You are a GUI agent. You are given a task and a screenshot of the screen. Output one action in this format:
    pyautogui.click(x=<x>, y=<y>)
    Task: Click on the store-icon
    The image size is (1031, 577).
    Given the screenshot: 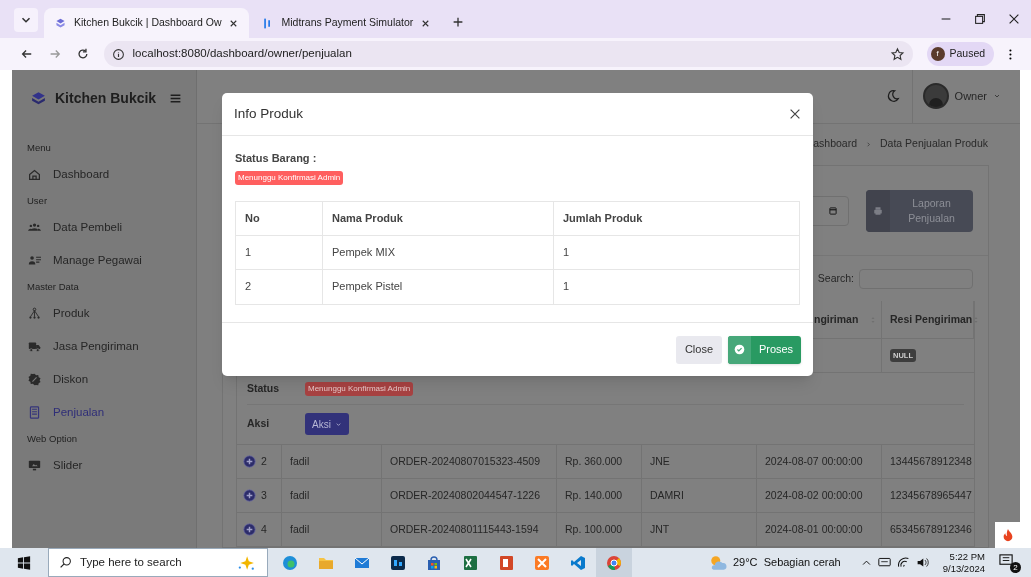 What is the action you would take?
    pyautogui.click(x=434, y=562)
    